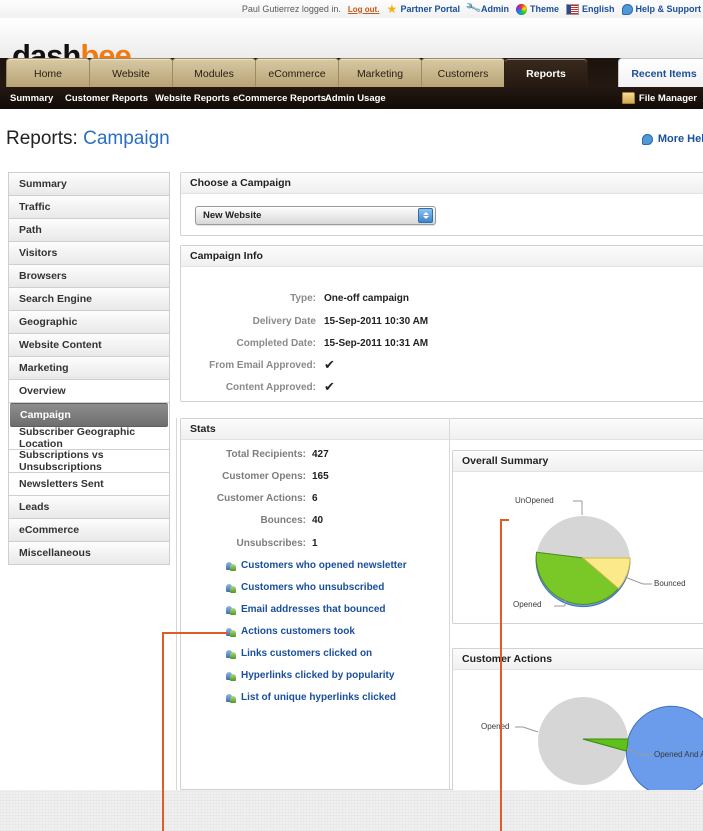 The width and height of the screenshot is (703, 831). What do you see at coordinates (89, 207) in the screenshot?
I see `sidebar-item-traffic: Traffic` at bounding box center [89, 207].